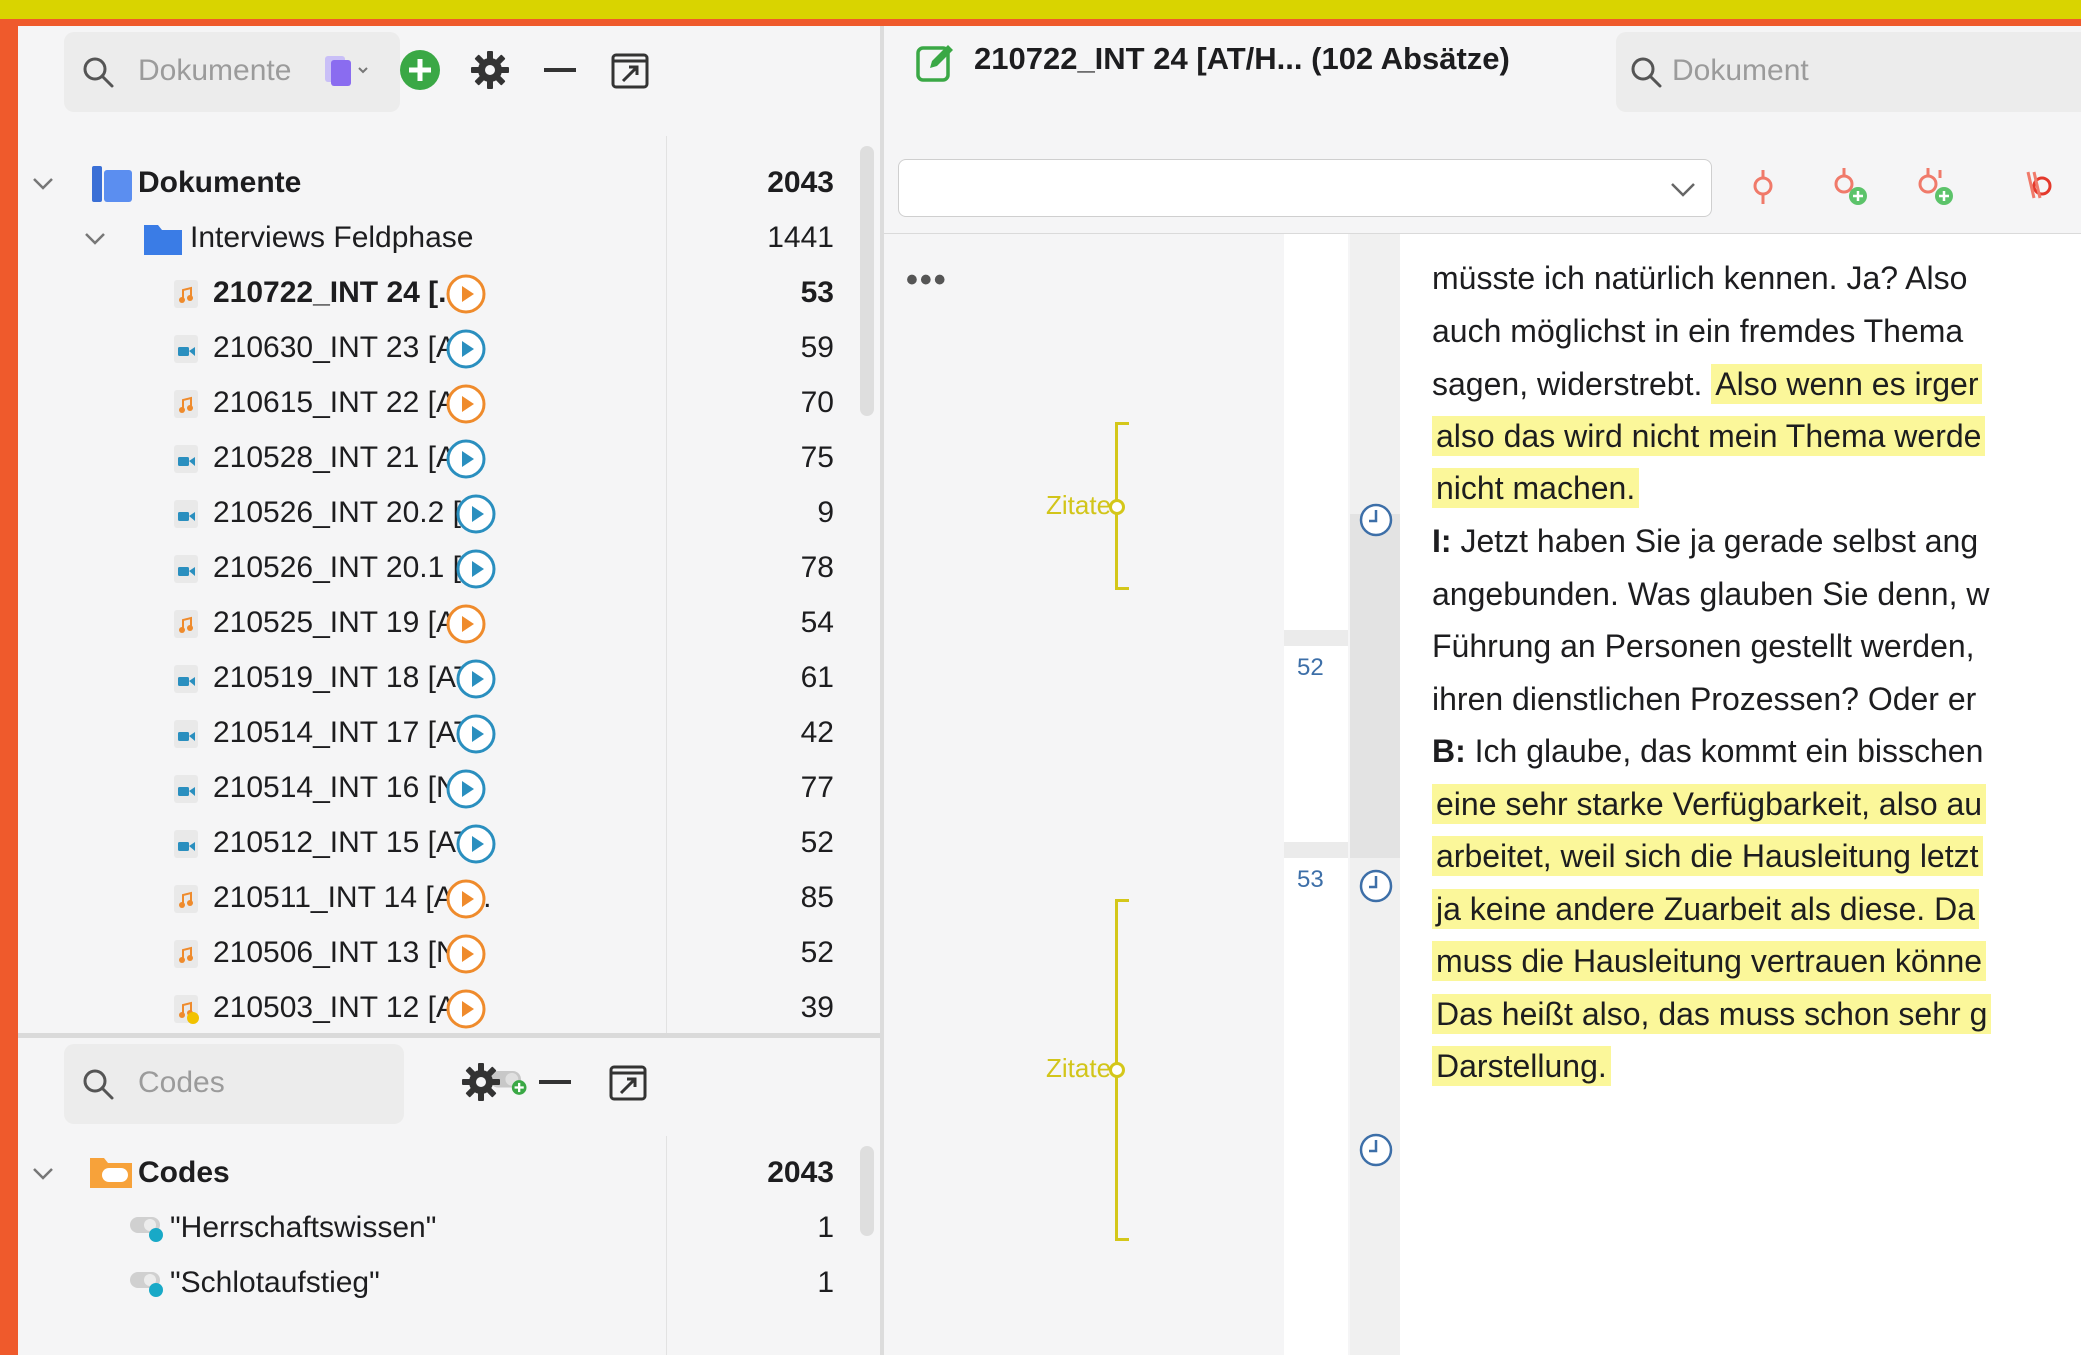  I want to click on document-row: 210514_INT 16 [N... 77, so click(438, 788).